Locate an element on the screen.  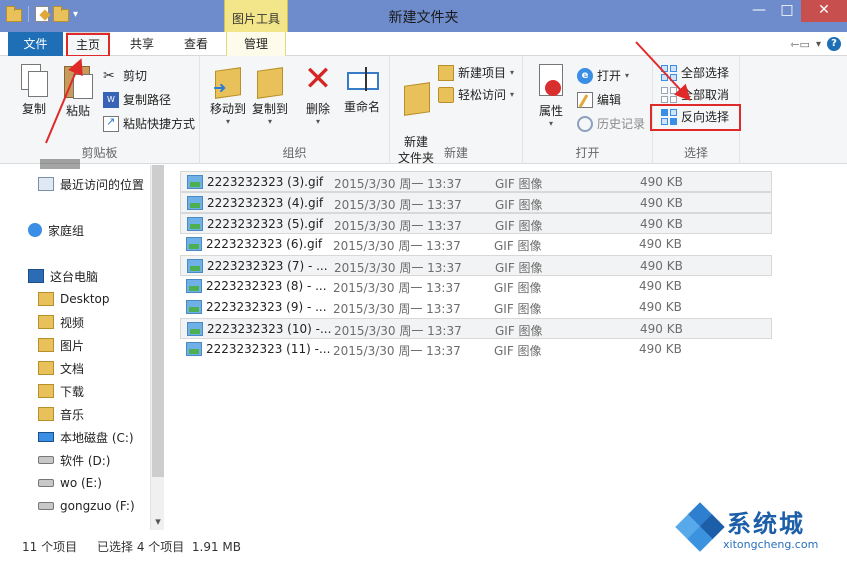
recent-icon is located at coordinates (46, 184).